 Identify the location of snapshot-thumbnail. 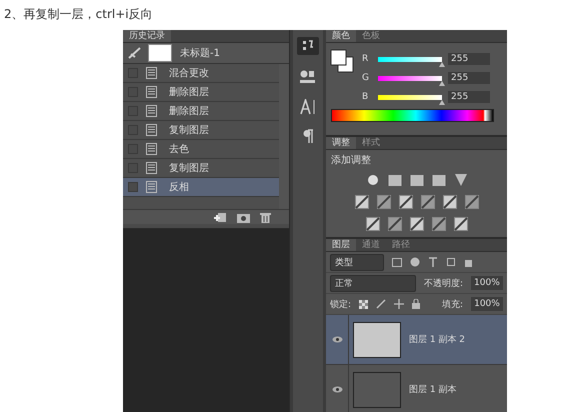
(160, 53).